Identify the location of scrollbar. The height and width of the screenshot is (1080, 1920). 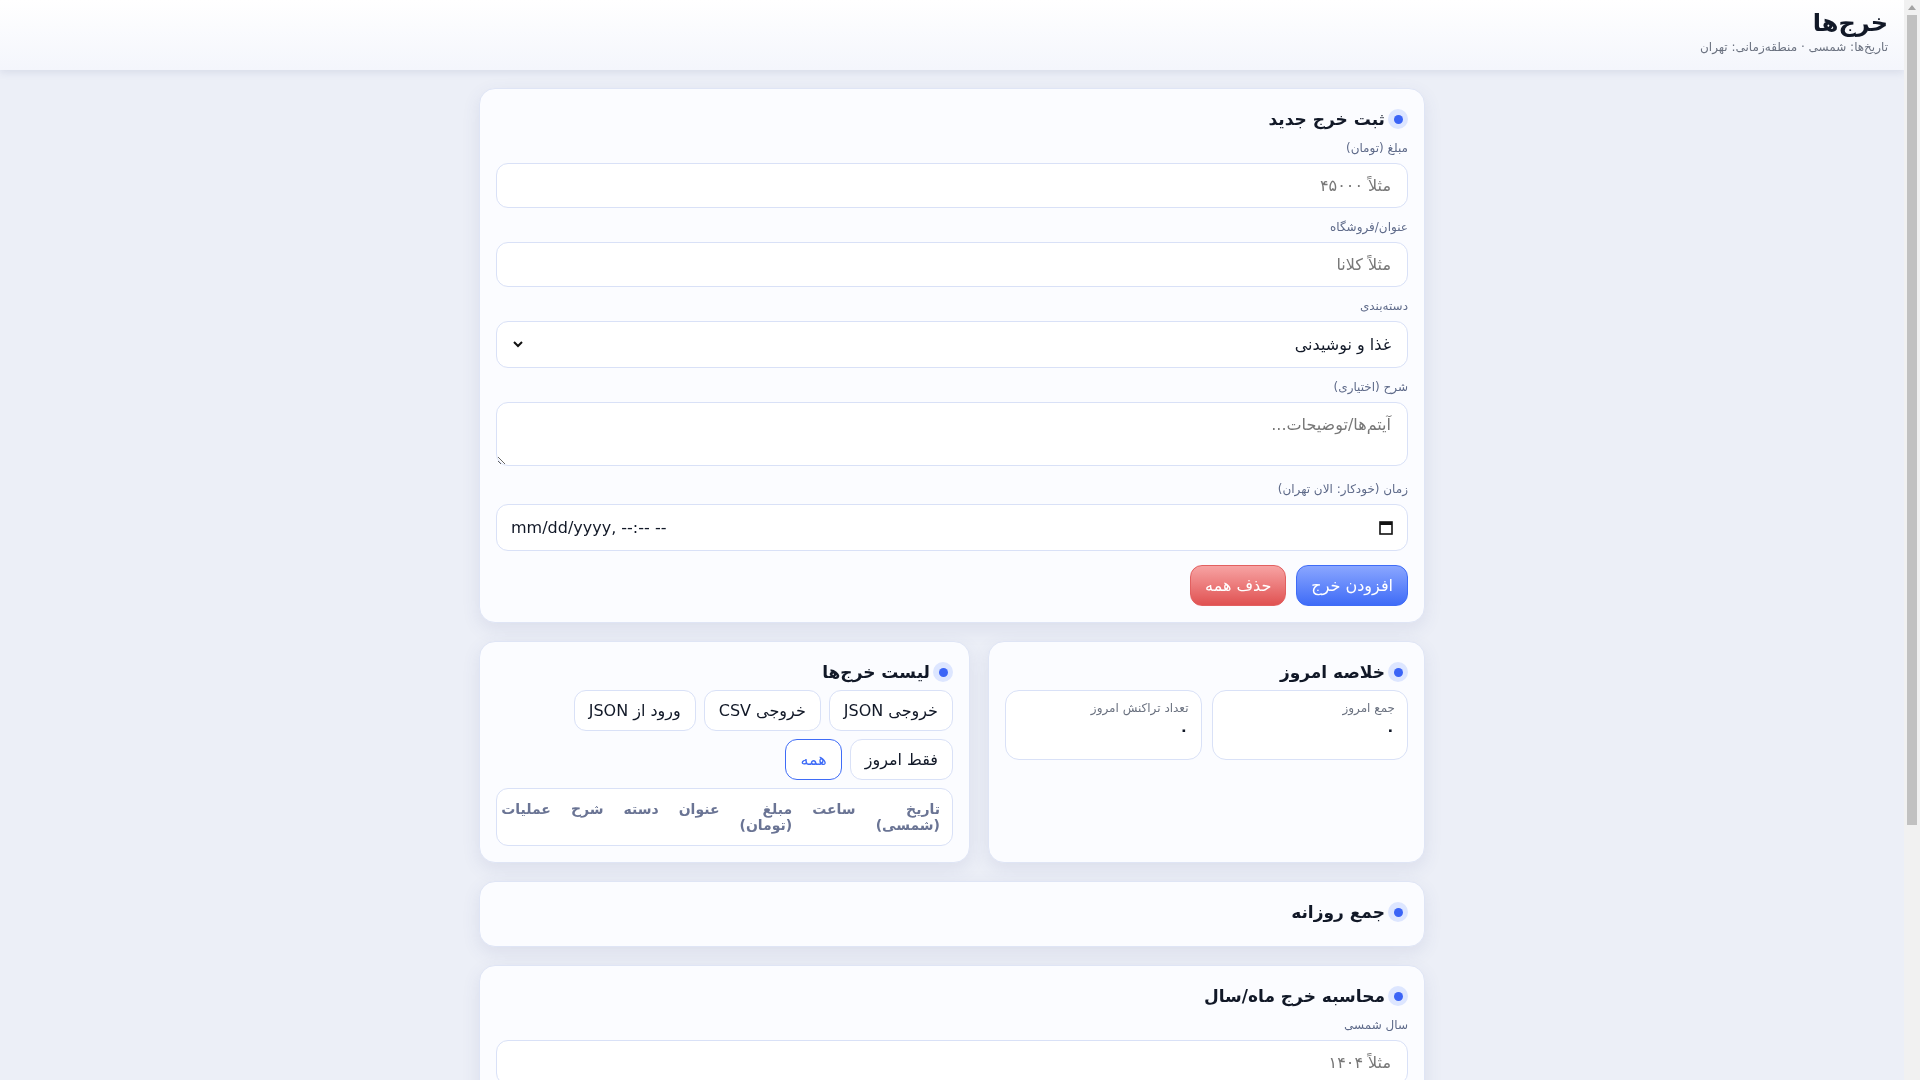
(1912, 540).